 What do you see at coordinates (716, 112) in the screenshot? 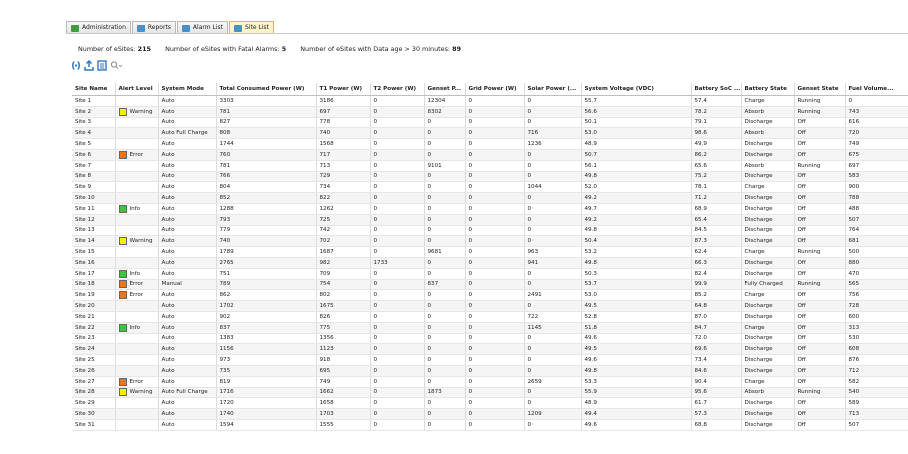
I see `table-cell: 78.2` at bounding box center [716, 112].